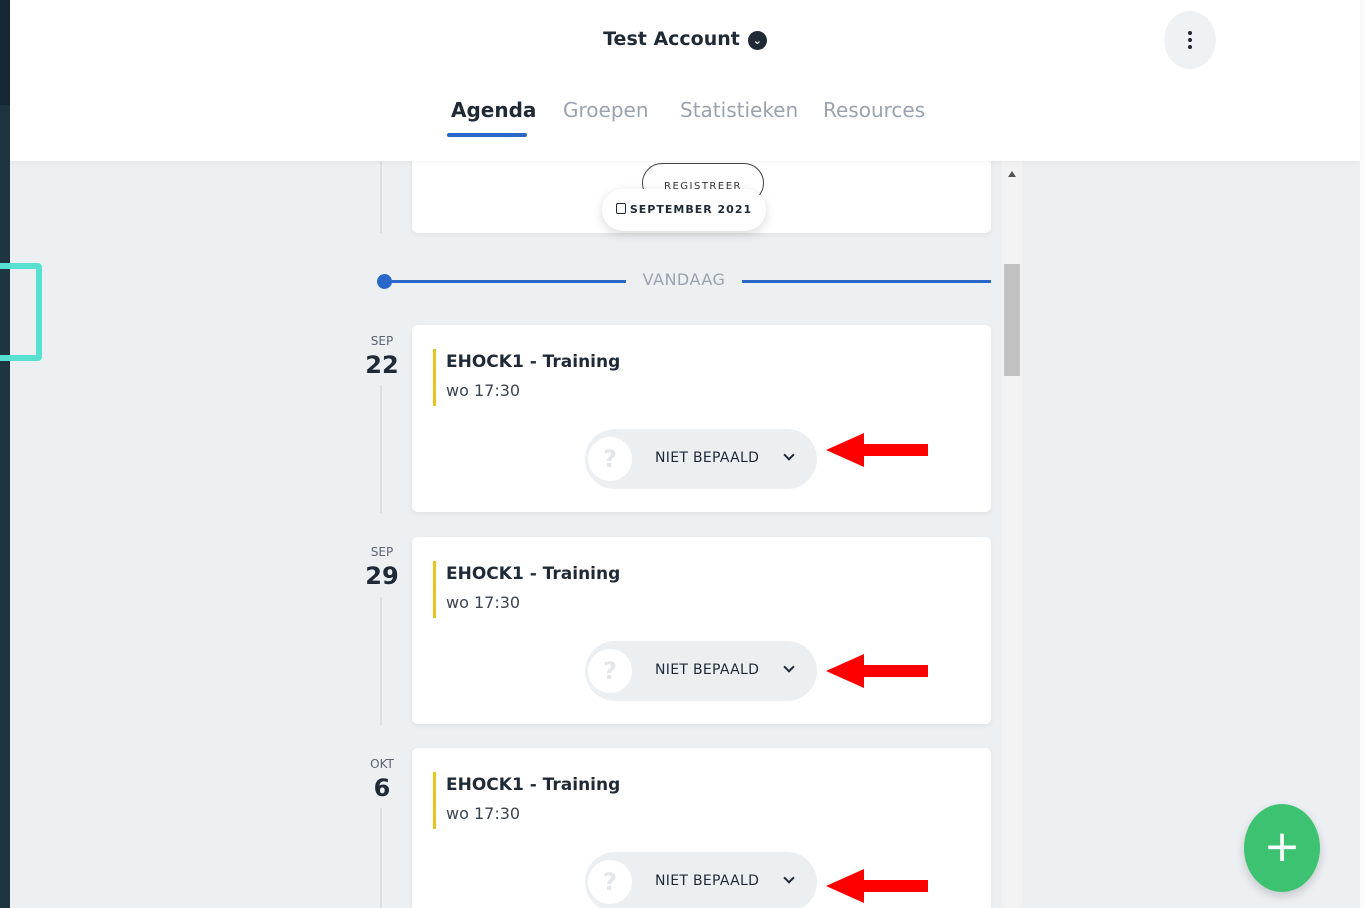  I want to click on event-date-month: OKT, so click(382, 764).